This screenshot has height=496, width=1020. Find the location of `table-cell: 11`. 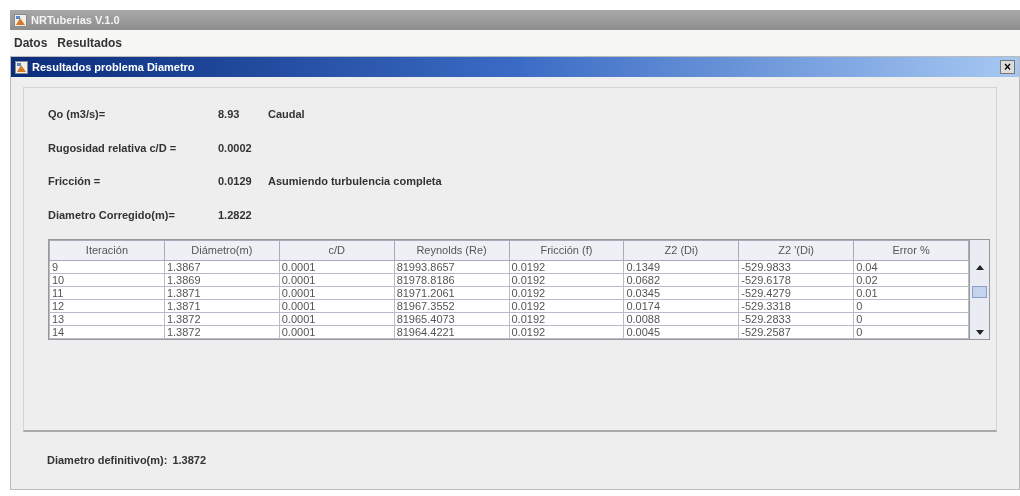

table-cell: 11 is located at coordinates (107, 293).